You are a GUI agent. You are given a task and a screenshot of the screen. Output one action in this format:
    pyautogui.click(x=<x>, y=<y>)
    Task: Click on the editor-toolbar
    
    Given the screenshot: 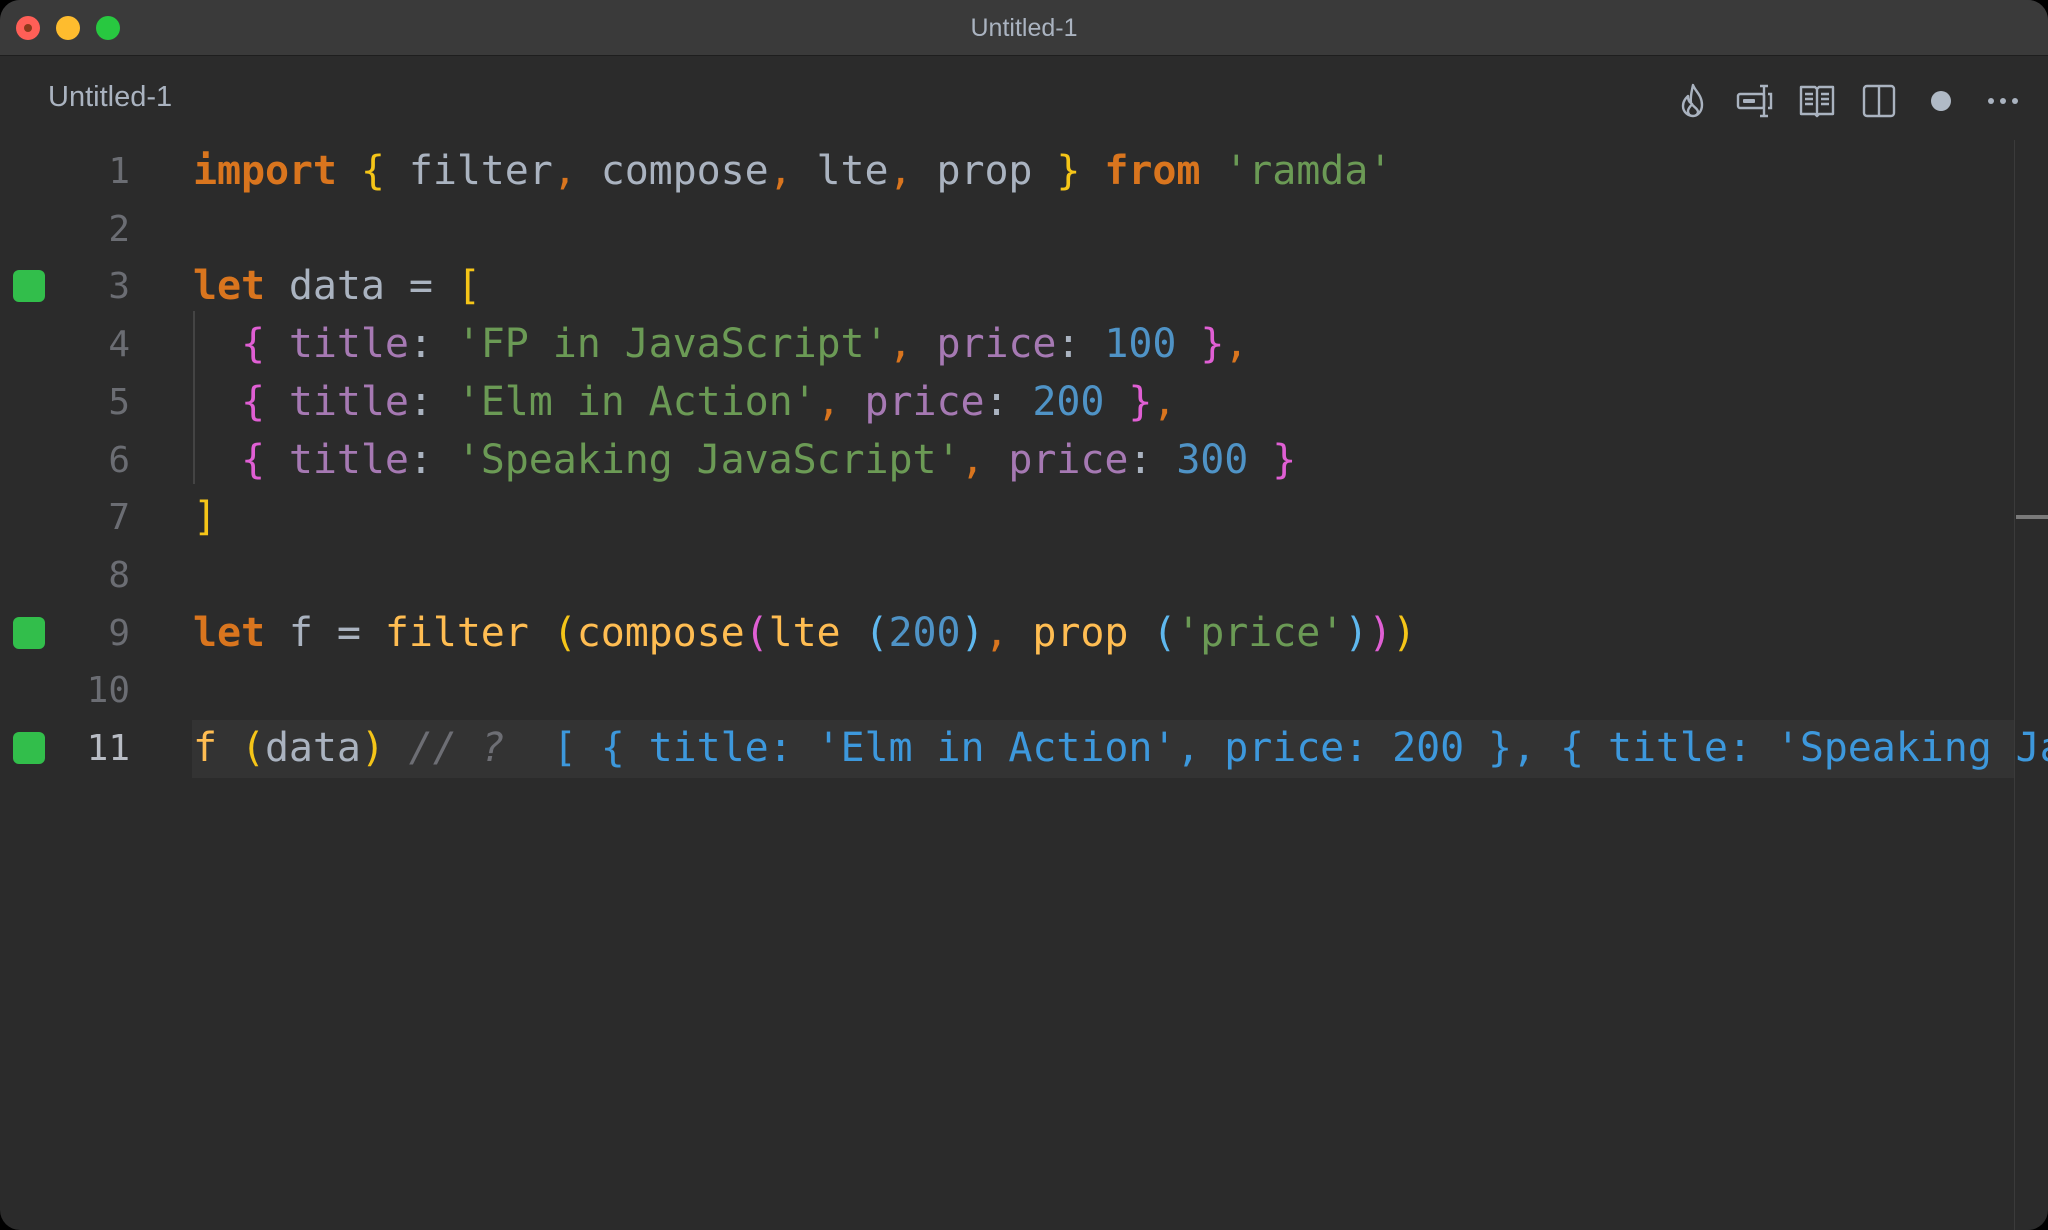 What is the action you would take?
    pyautogui.click(x=1848, y=101)
    